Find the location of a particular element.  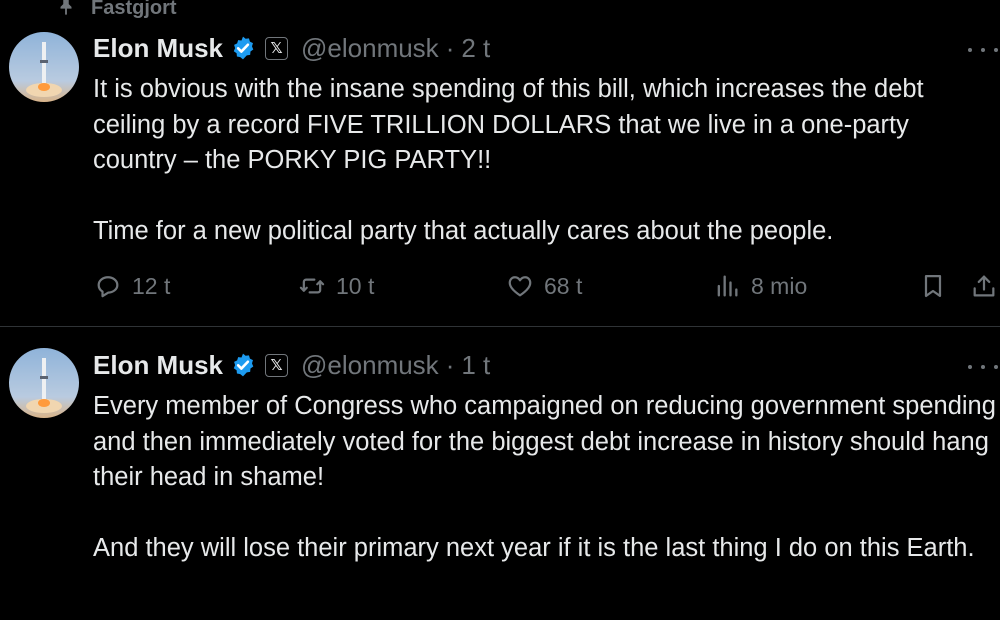

repost-count: 10 t is located at coordinates (355, 285).